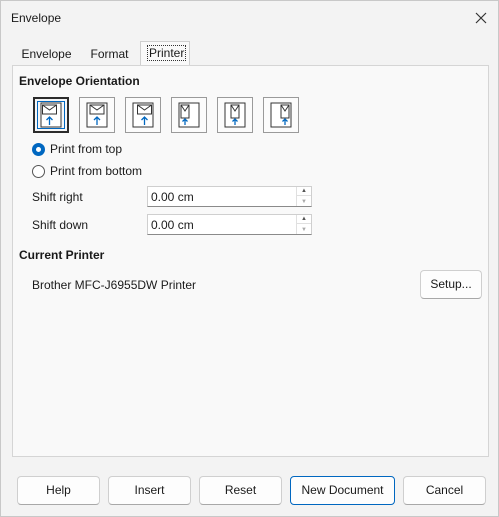  I want to click on print-from-bottom-option: Print from bottom, so click(87, 171).